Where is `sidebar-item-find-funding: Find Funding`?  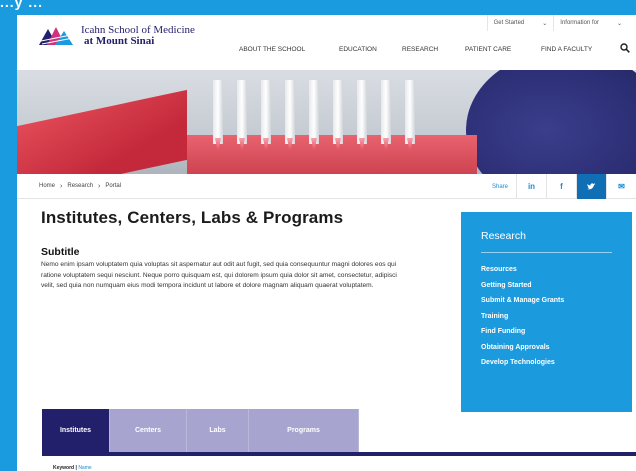 sidebar-item-find-funding: Find Funding is located at coordinates (556, 331).